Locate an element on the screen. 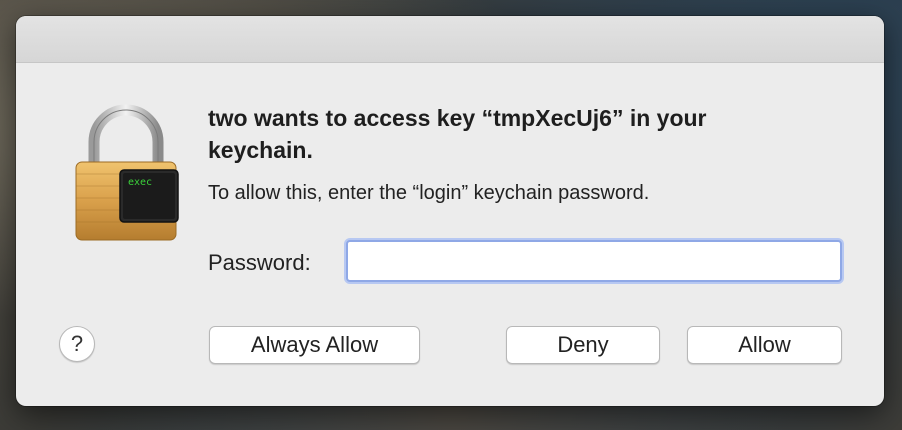  dialog-titlebar is located at coordinates (450, 39).